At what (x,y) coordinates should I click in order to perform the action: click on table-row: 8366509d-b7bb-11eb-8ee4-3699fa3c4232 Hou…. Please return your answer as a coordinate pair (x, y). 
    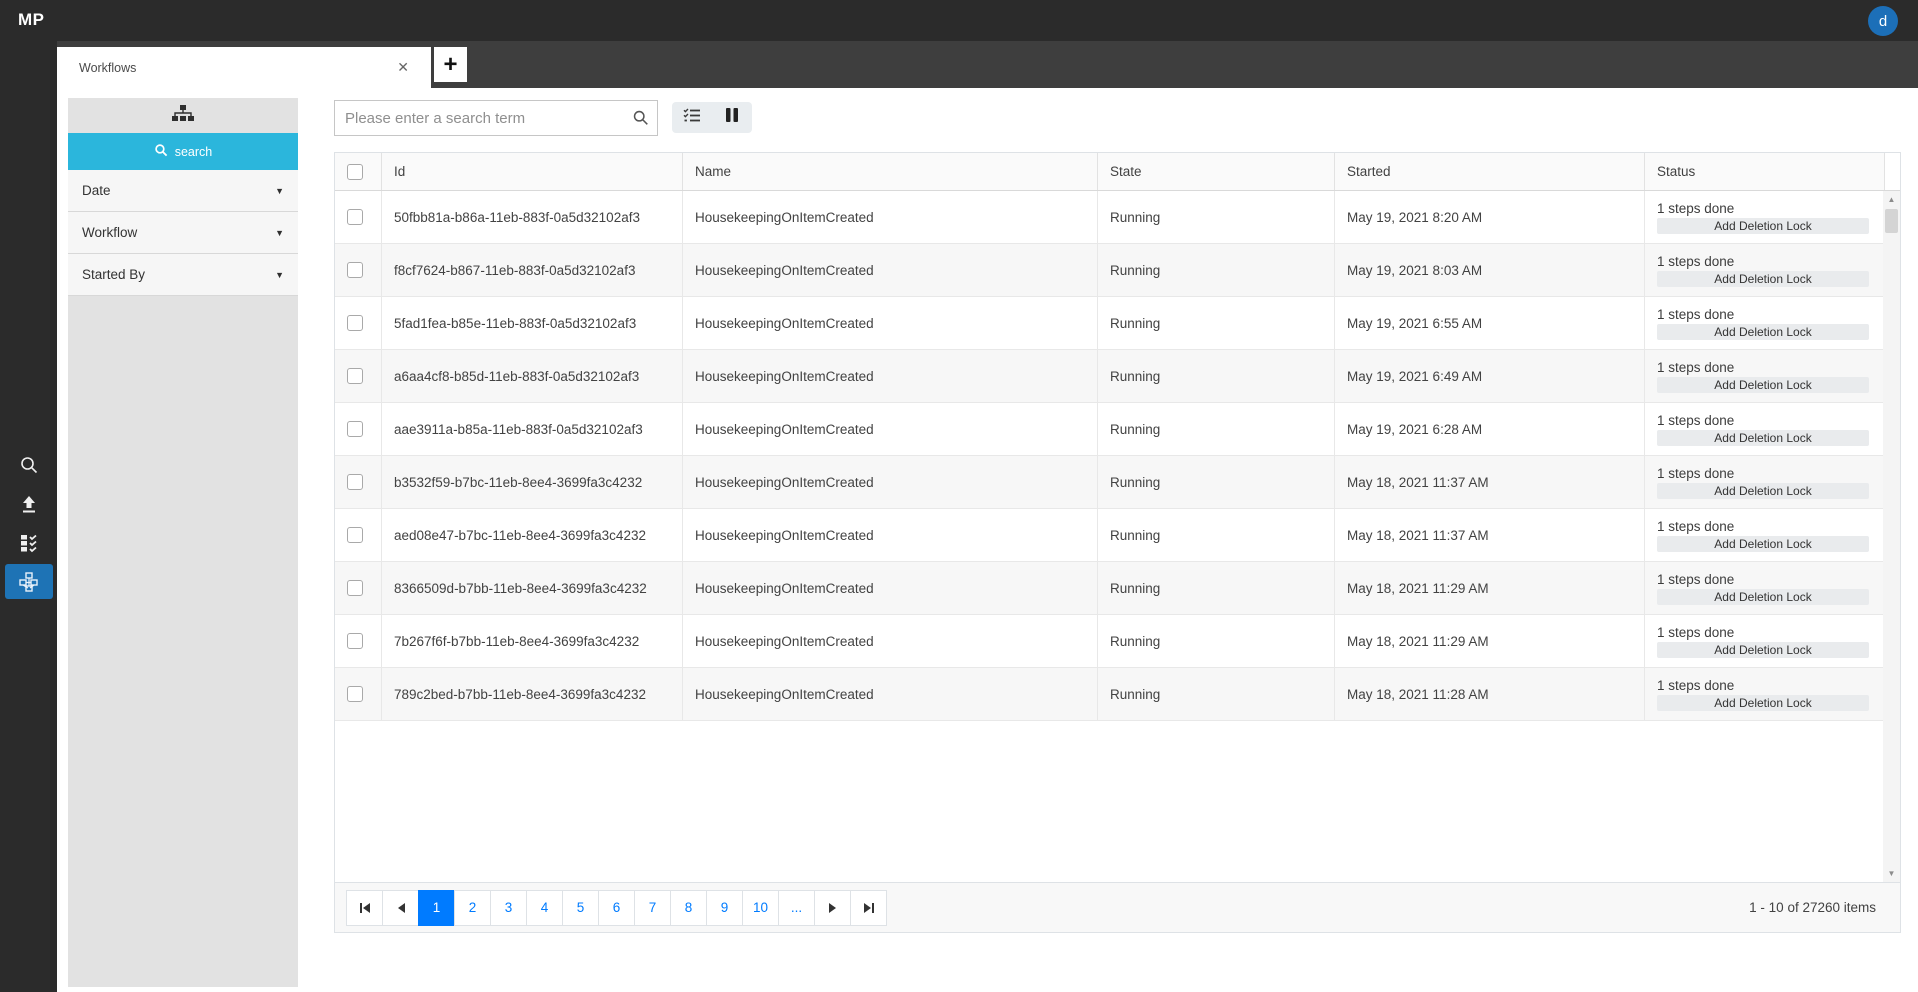
    Looking at the image, I should click on (1110, 588).